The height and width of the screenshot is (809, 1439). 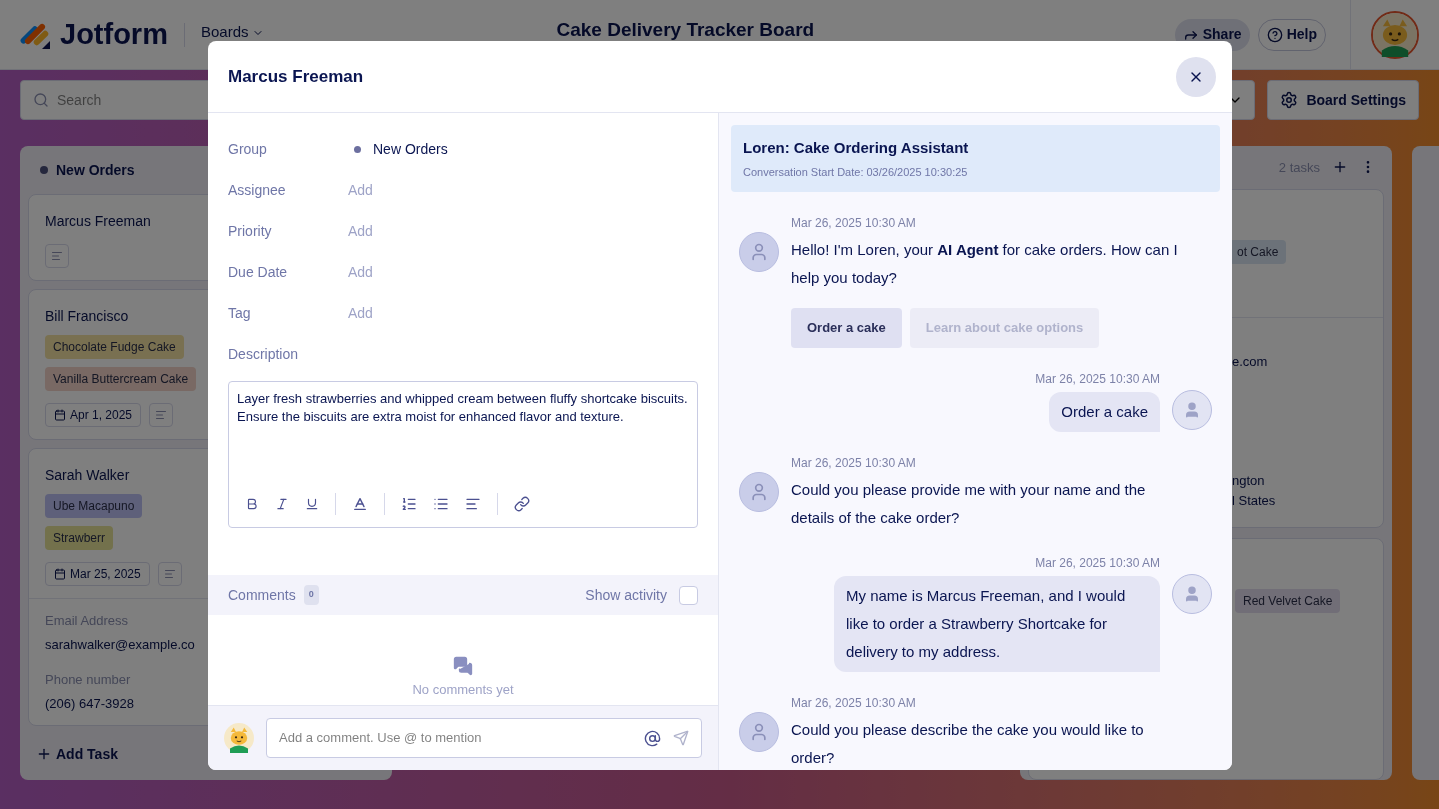 What do you see at coordinates (114, 34) in the screenshot?
I see `brand-name: Jotform` at bounding box center [114, 34].